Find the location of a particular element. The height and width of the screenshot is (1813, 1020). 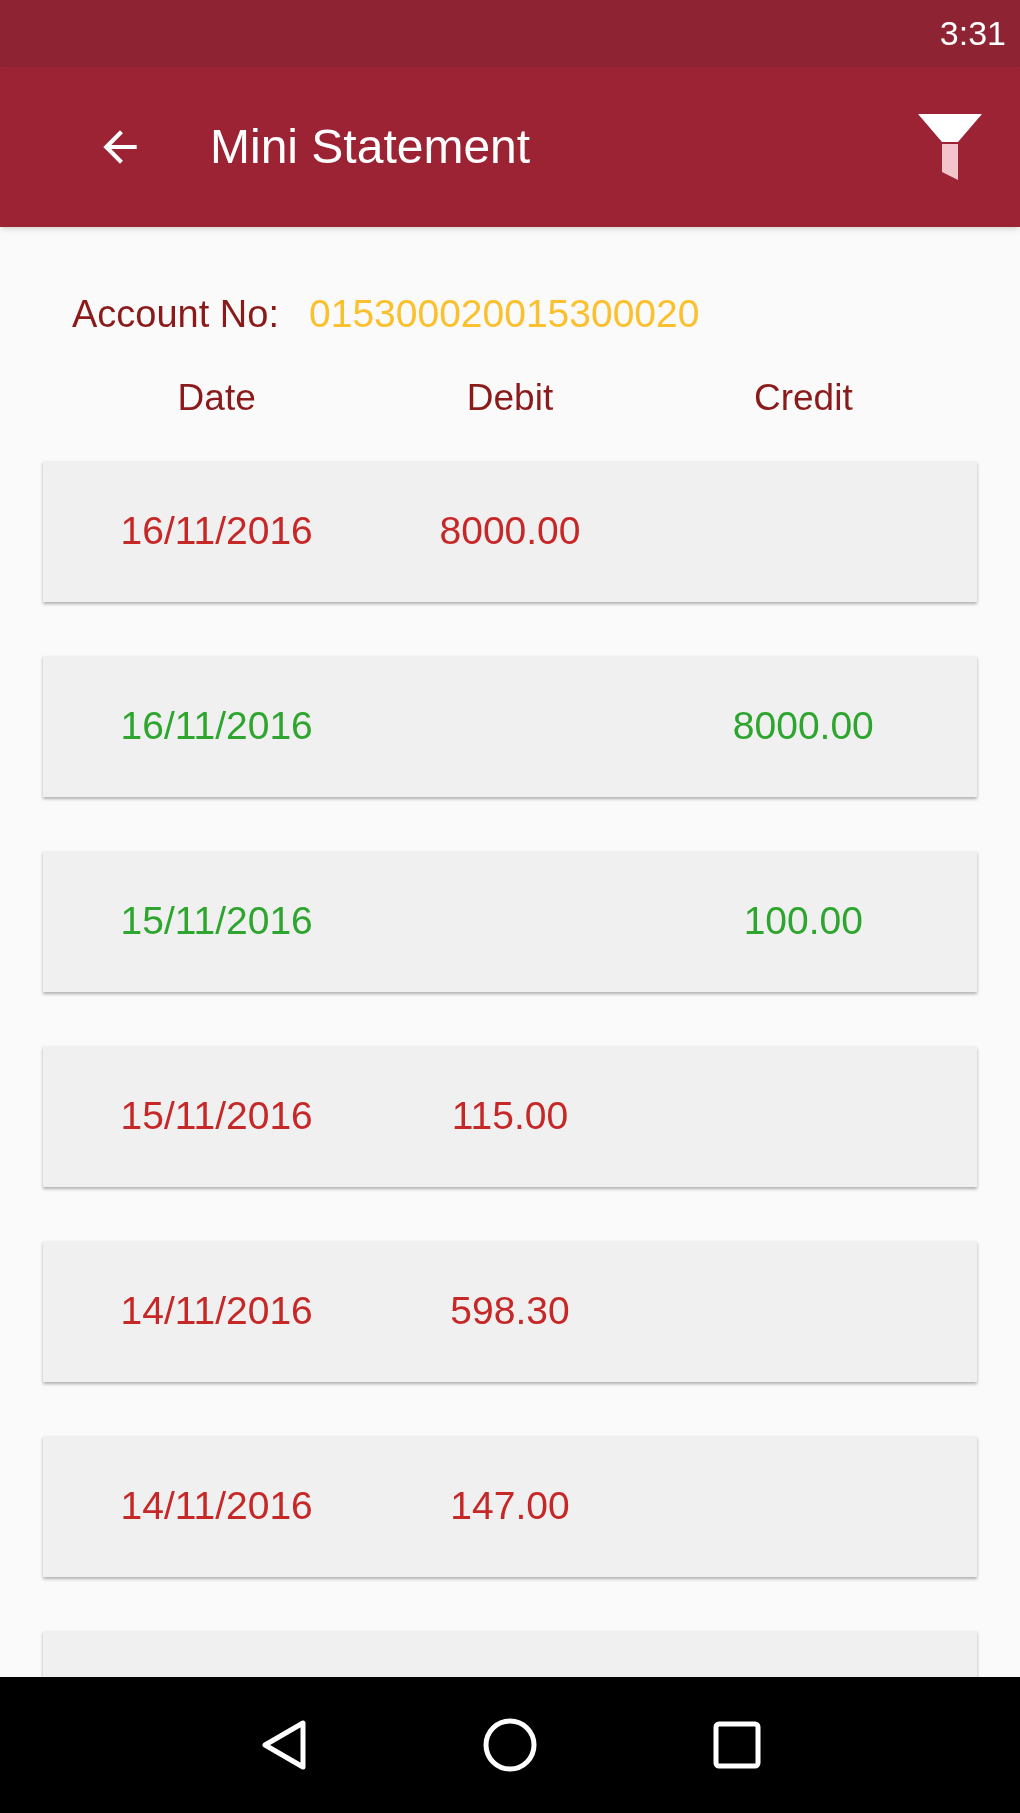

status-time: 3:31 is located at coordinates (972, 33).